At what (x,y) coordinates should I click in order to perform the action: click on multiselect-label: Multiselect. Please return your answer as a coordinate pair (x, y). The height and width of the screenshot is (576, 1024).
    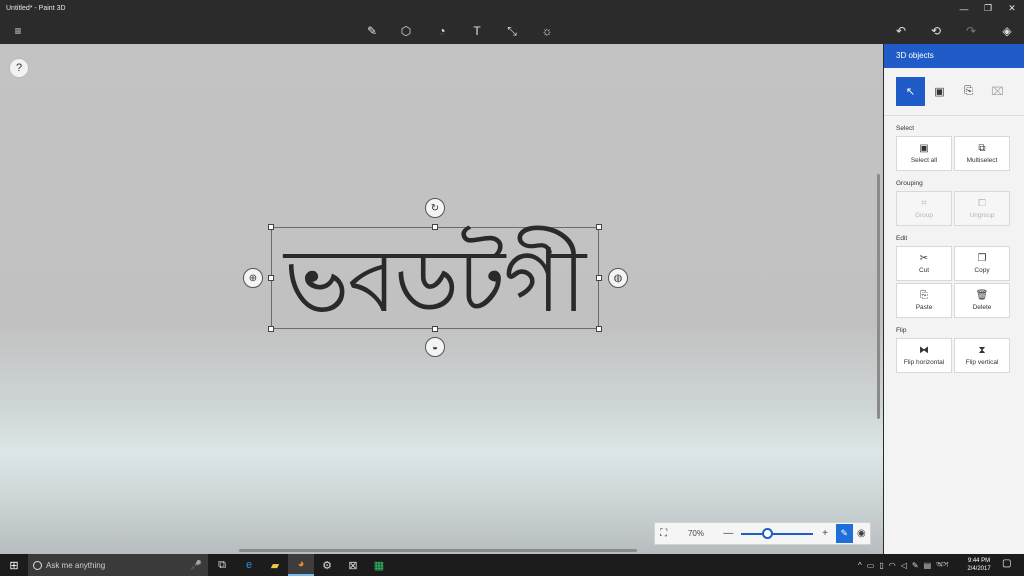
    Looking at the image, I should click on (982, 160).